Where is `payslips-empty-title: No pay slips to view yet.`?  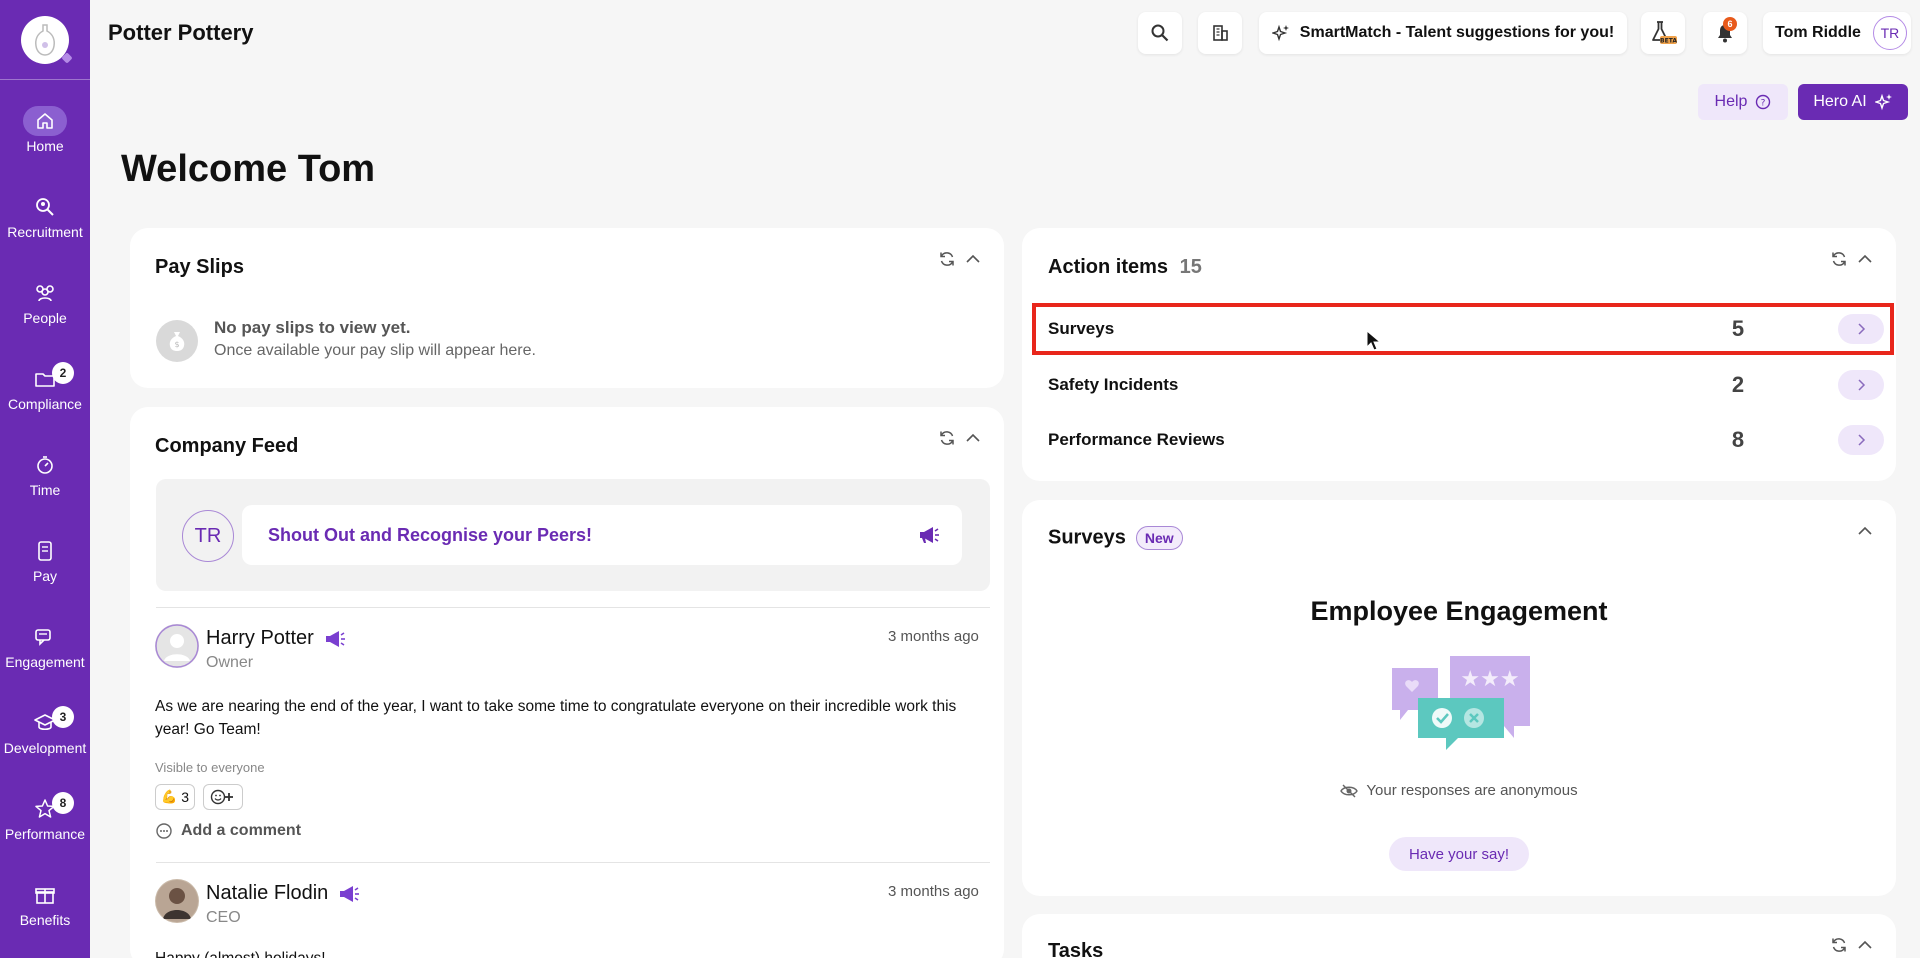 payslips-empty-title: No pay slips to view yet. is located at coordinates (312, 327).